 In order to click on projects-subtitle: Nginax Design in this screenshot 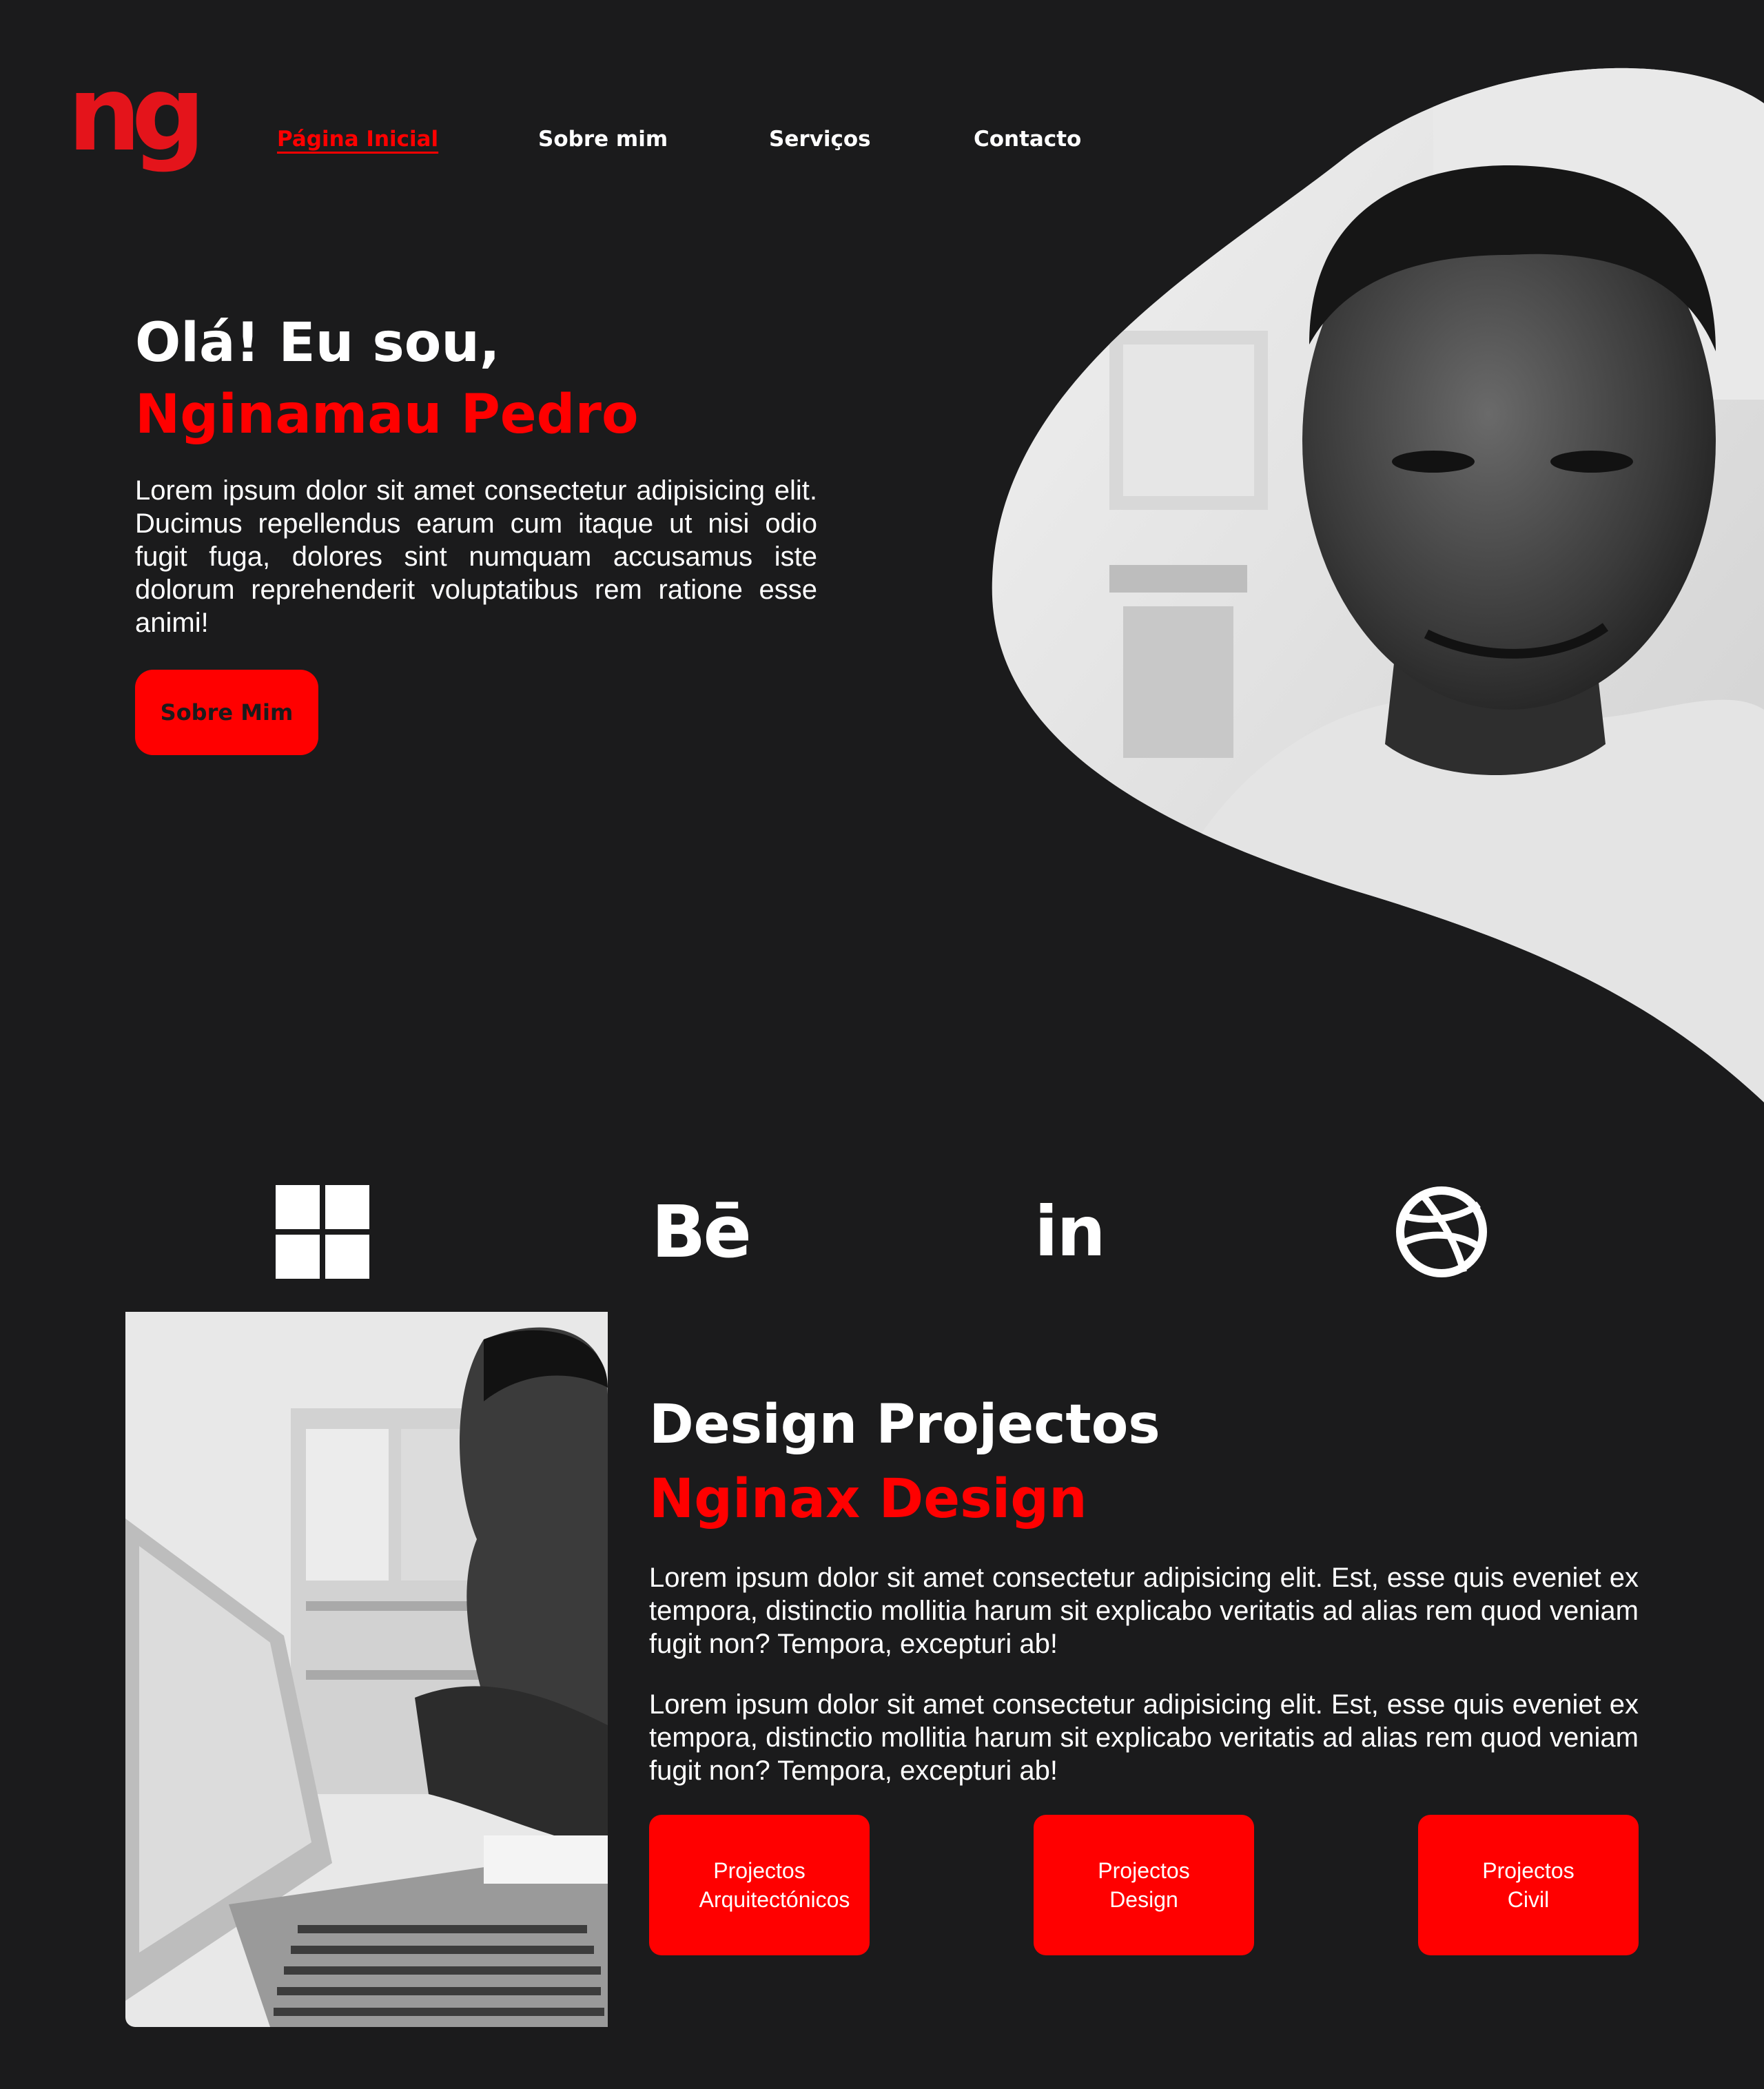, I will do `click(868, 1499)`.